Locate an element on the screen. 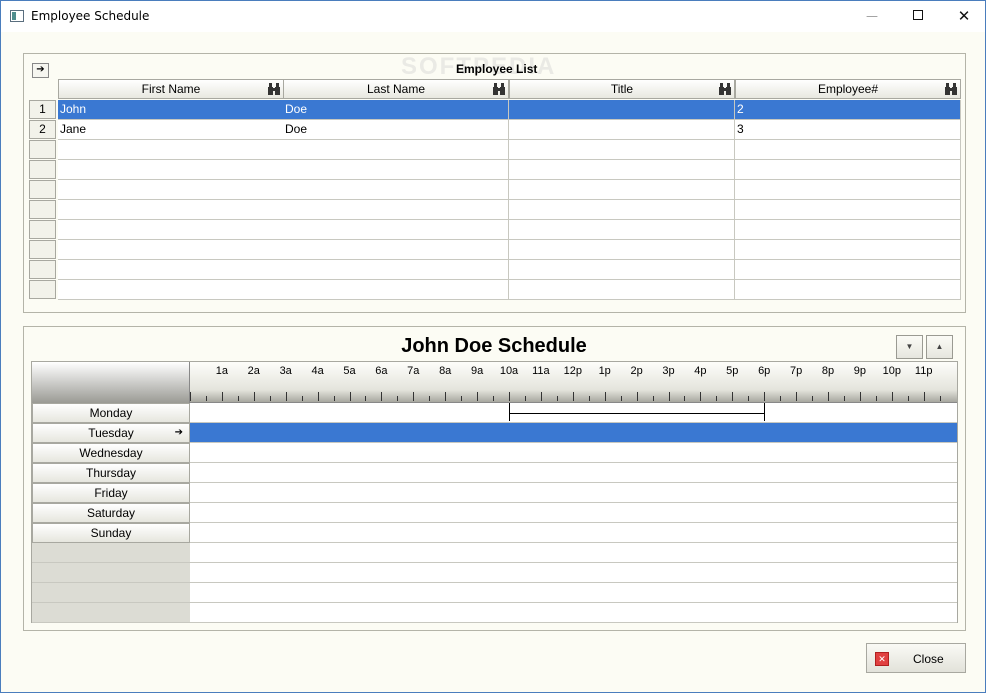 This screenshot has height=693, width=986. day-label-thursday: Thursday is located at coordinates (111, 473).